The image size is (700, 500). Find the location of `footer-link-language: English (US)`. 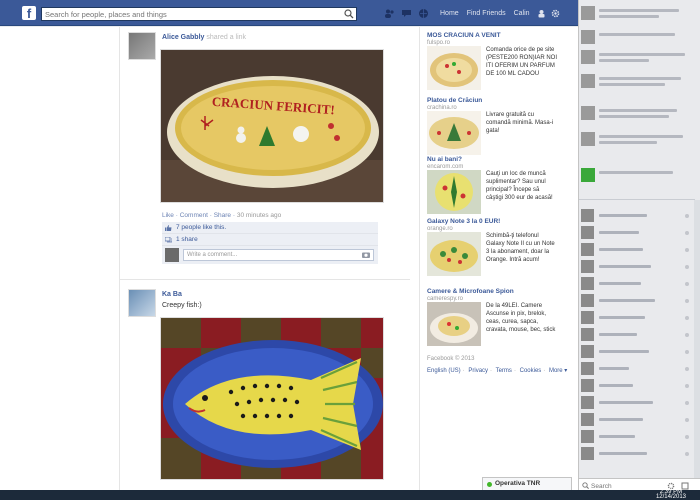

footer-link-language: English (US) is located at coordinates (444, 371).